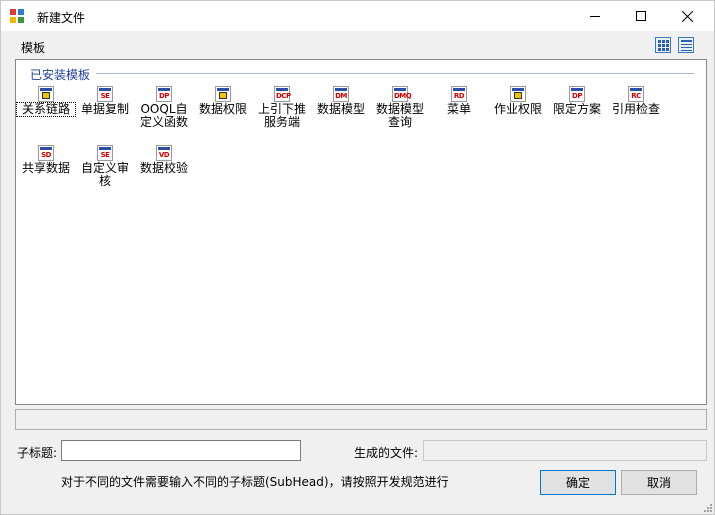 Image resolution: width=715 pixels, height=515 pixels. Describe the element at coordinates (181, 450) in the screenshot. I see `subtitle-input` at that location.